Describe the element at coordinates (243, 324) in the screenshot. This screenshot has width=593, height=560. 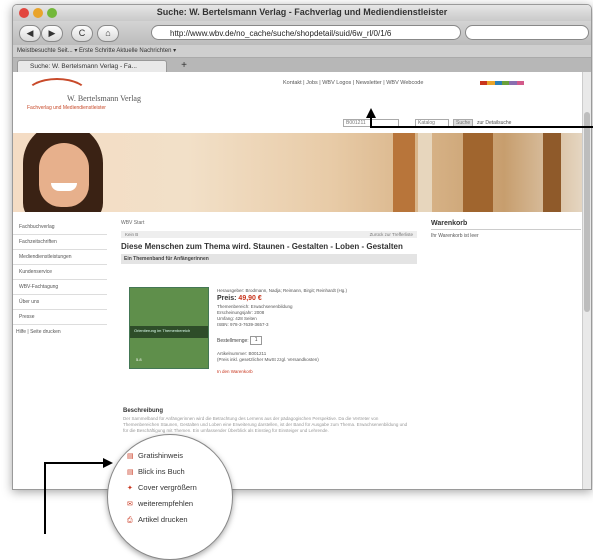
I see `meta-line: ISBN: 978-3-7639-3657-3` at that location.